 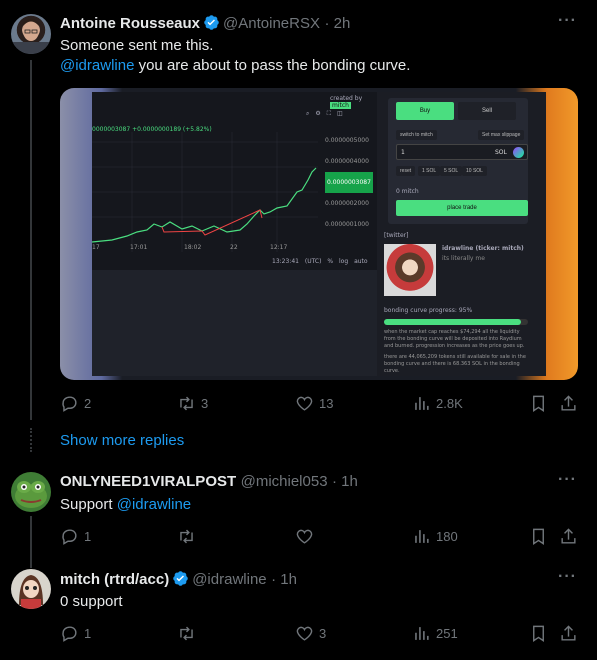 I want to click on tweet-text-body: Support, so click(x=88, y=504).